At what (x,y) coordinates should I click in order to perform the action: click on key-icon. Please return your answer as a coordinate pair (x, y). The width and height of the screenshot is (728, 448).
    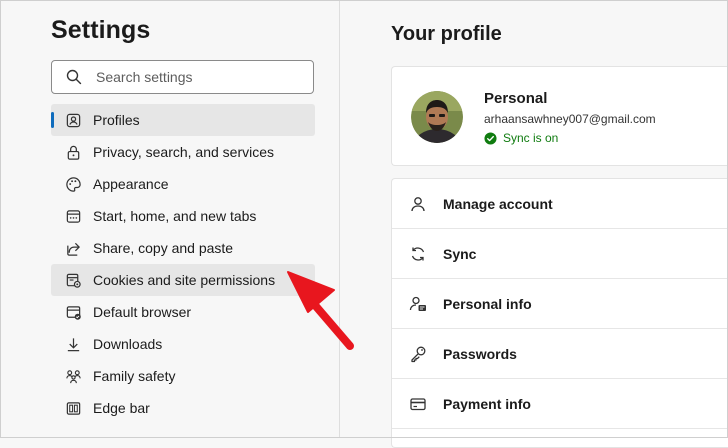
    Looking at the image, I should click on (418, 354).